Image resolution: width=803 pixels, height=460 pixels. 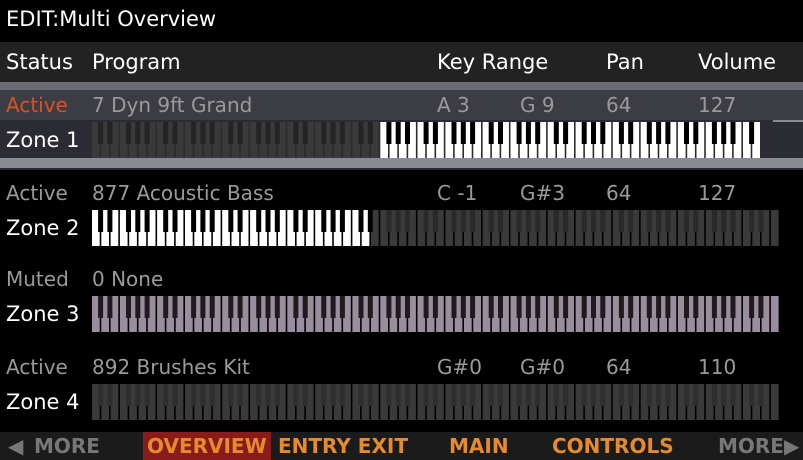 What do you see at coordinates (67, 446) in the screenshot?
I see `softkey-more-left: MORE` at bounding box center [67, 446].